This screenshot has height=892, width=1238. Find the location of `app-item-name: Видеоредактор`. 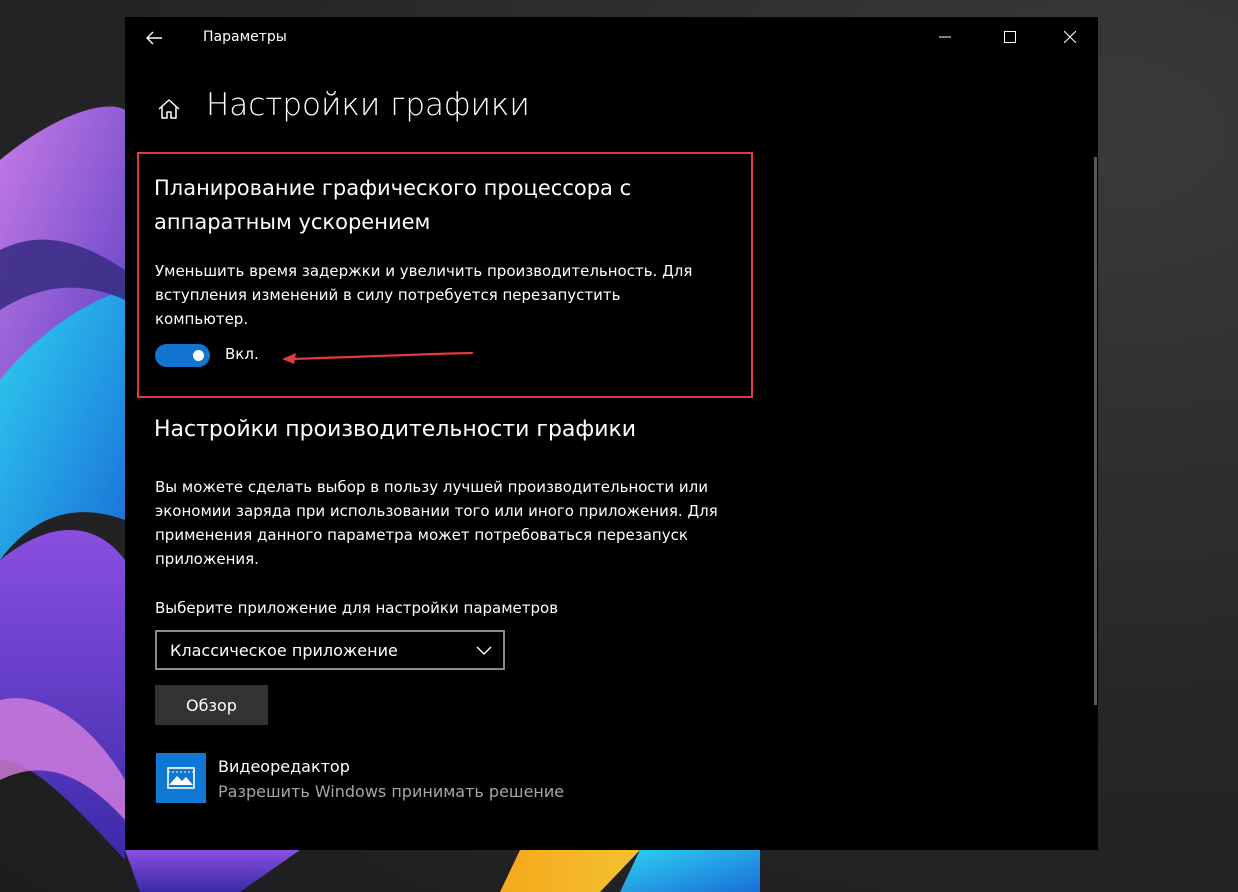

app-item-name: Видеоредактор is located at coordinates (284, 766).